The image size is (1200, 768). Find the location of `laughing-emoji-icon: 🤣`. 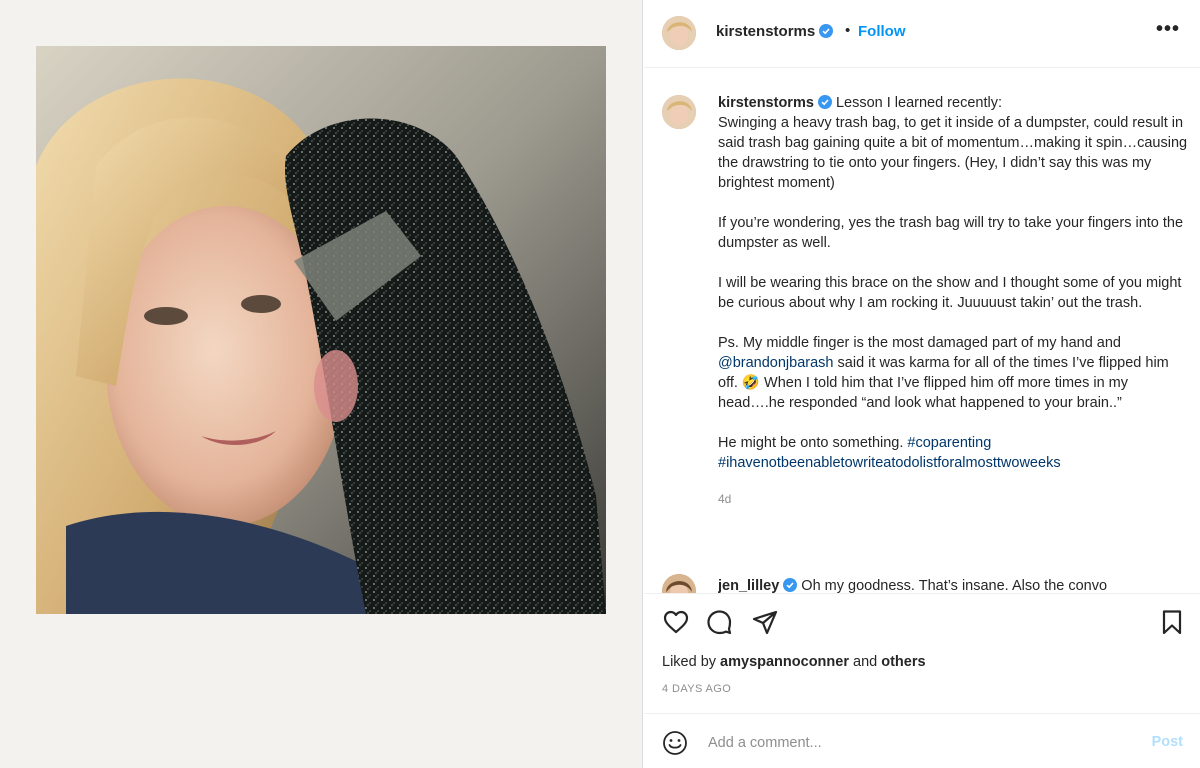

laughing-emoji-icon: 🤣 is located at coordinates (750, 383).